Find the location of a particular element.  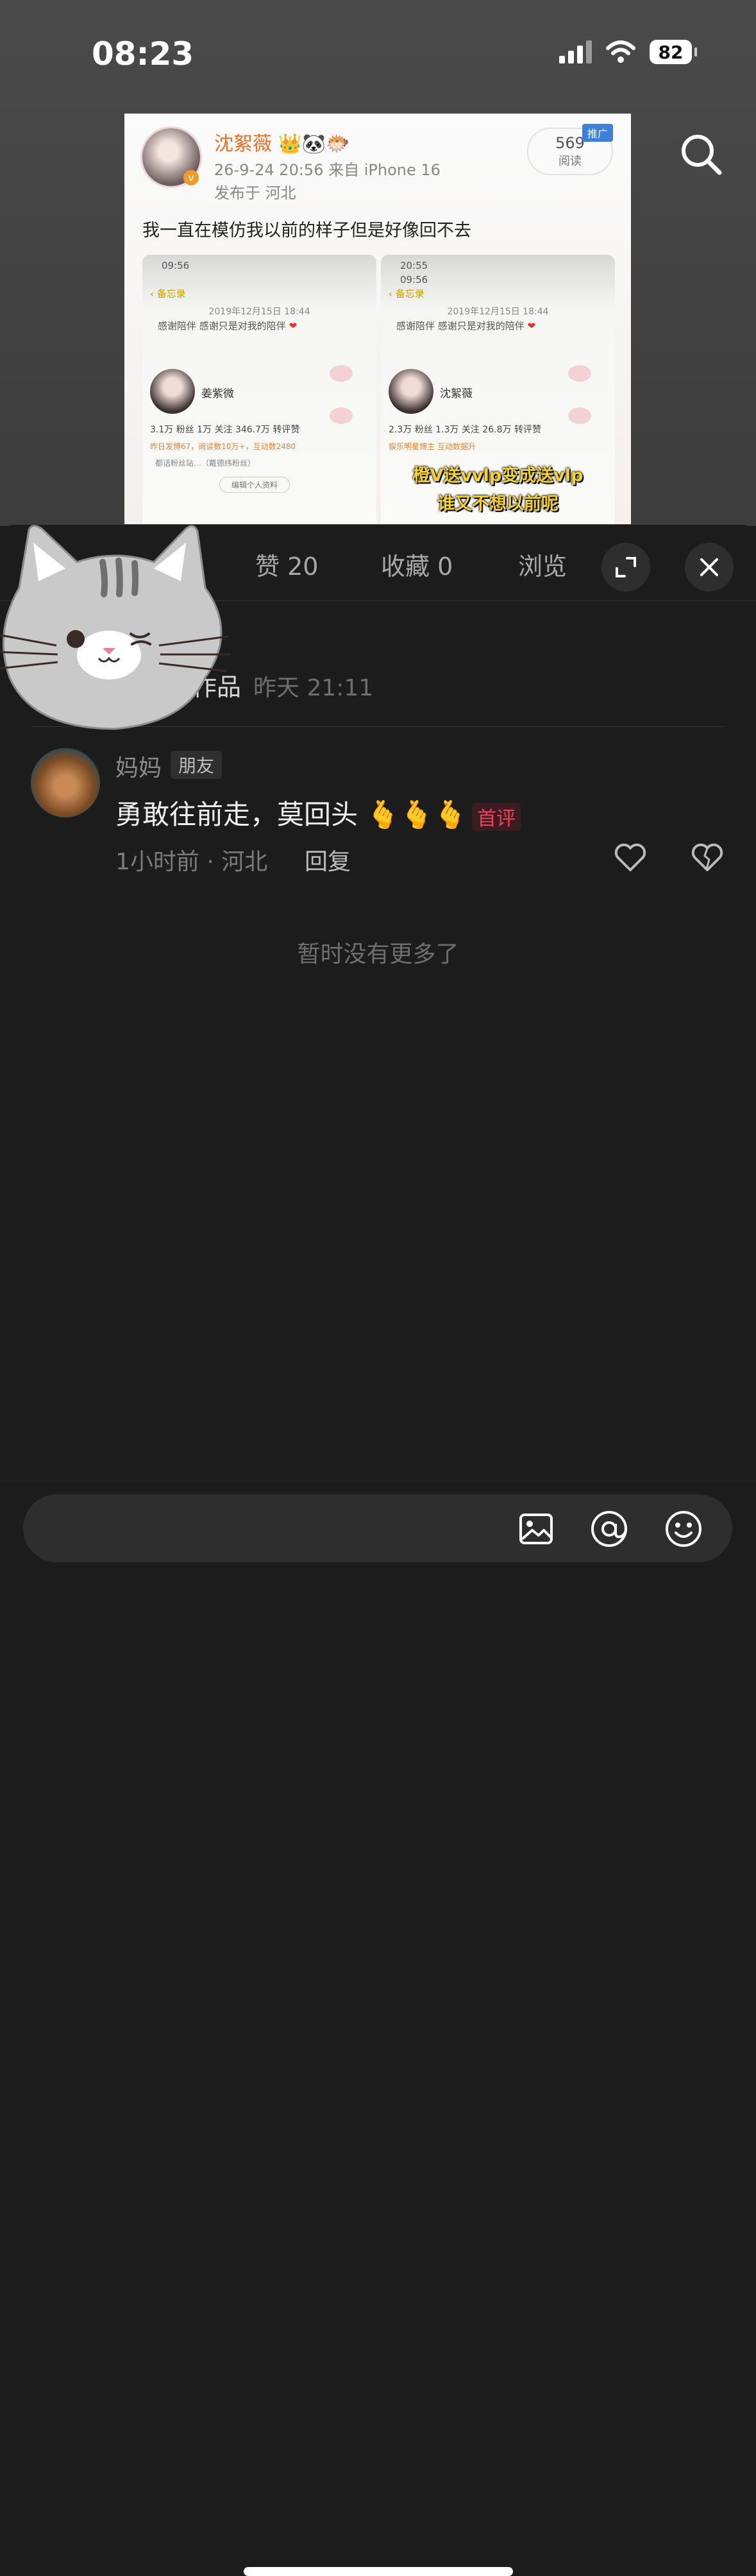

post-text: 我一直在模仿我以前的样子但是好像回不去 is located at coordinates (306, 231).